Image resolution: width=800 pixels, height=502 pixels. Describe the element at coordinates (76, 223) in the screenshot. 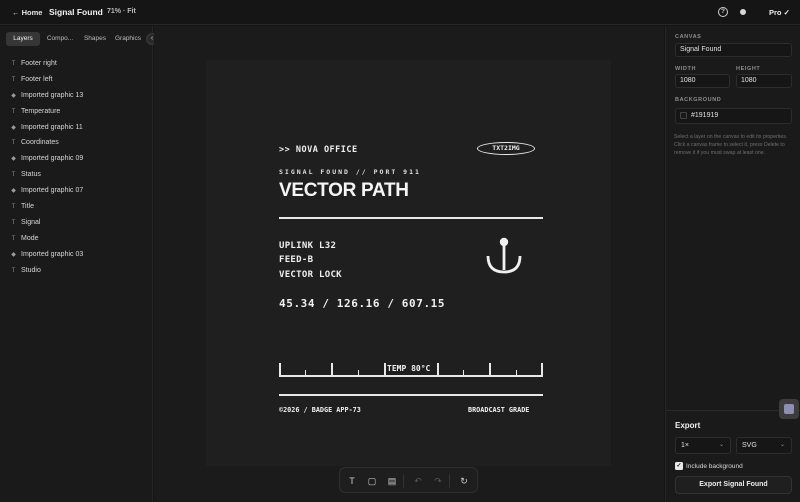

I see `layer-item: T Signal` at that location.